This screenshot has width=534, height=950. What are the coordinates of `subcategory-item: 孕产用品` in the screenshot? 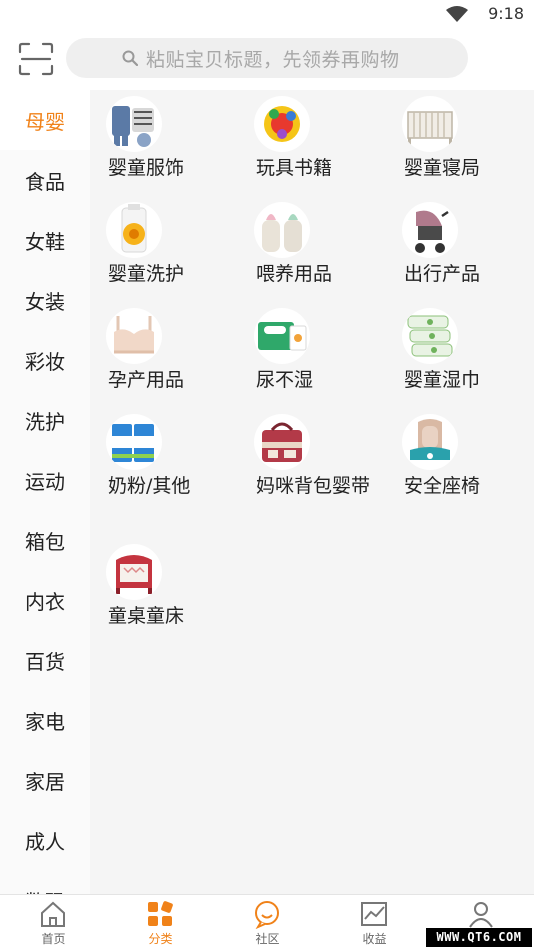 It's located at (164, 352).